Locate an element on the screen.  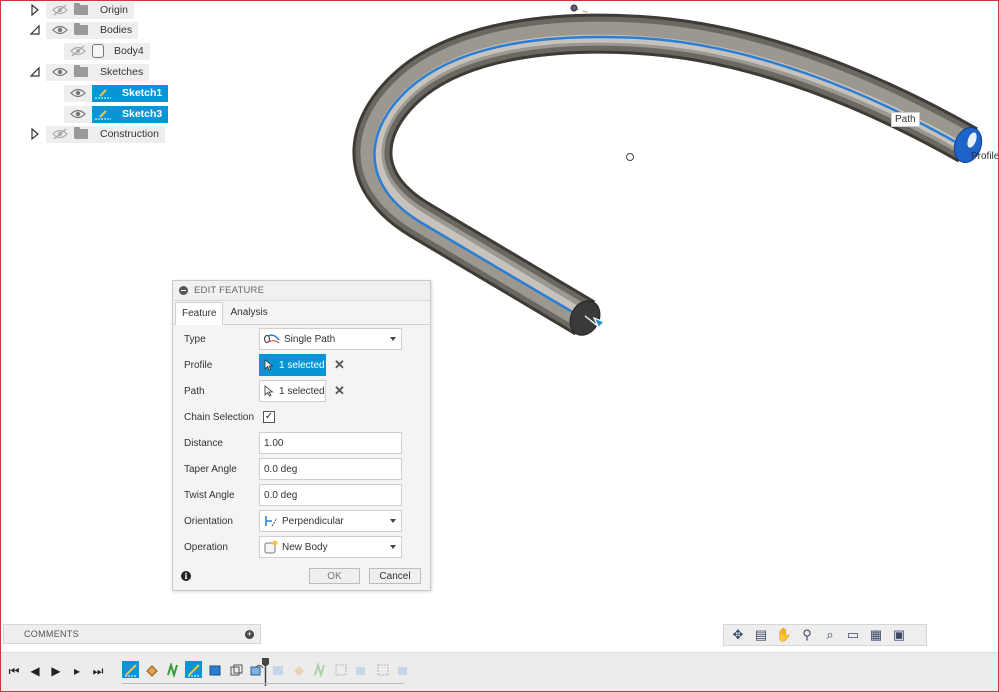
type-dropdown: Single Path is located at coordinates (330, 339).